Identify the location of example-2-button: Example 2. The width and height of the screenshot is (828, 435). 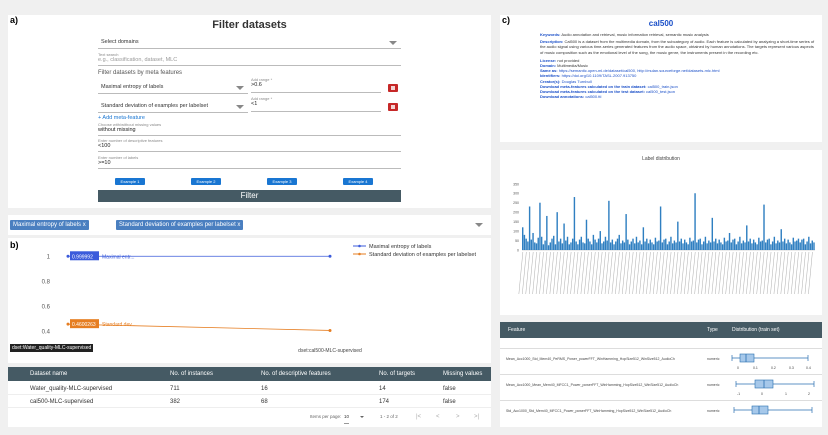
(206, 181).